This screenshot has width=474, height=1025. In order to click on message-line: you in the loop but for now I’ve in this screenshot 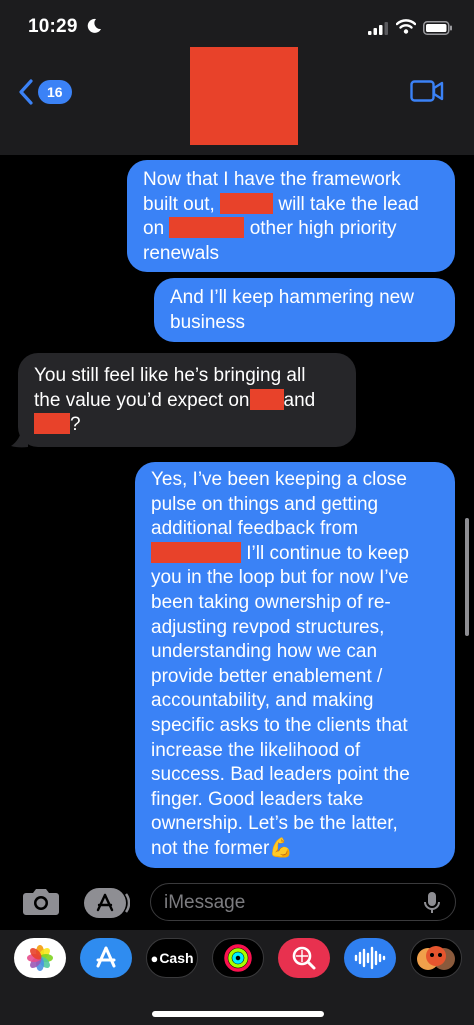, I will do `click(280, 578)`.